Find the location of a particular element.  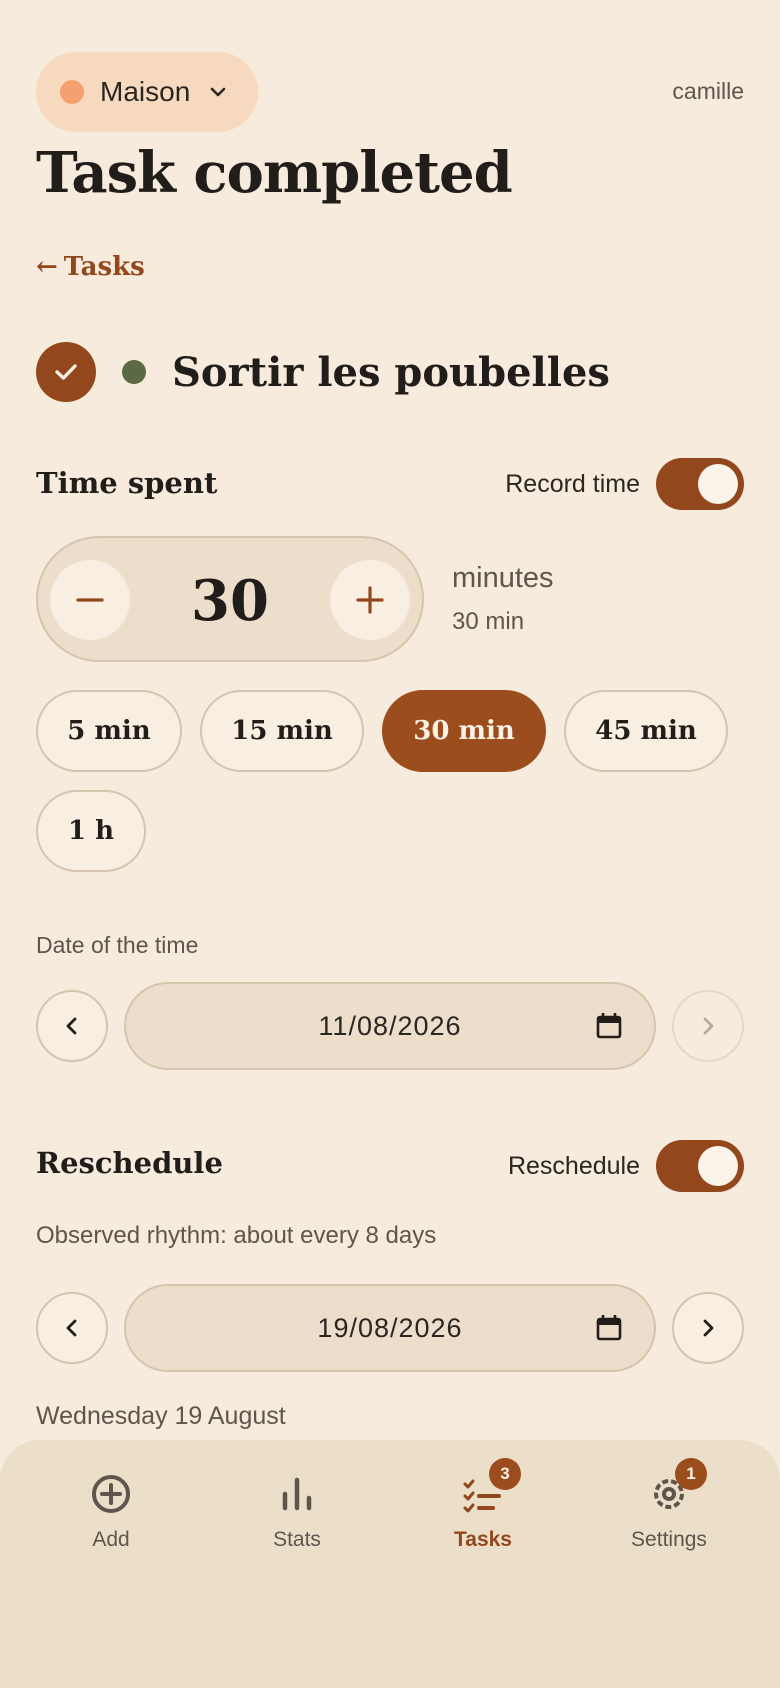

settings-icon: 1 is located at coordinates (676, 1488).